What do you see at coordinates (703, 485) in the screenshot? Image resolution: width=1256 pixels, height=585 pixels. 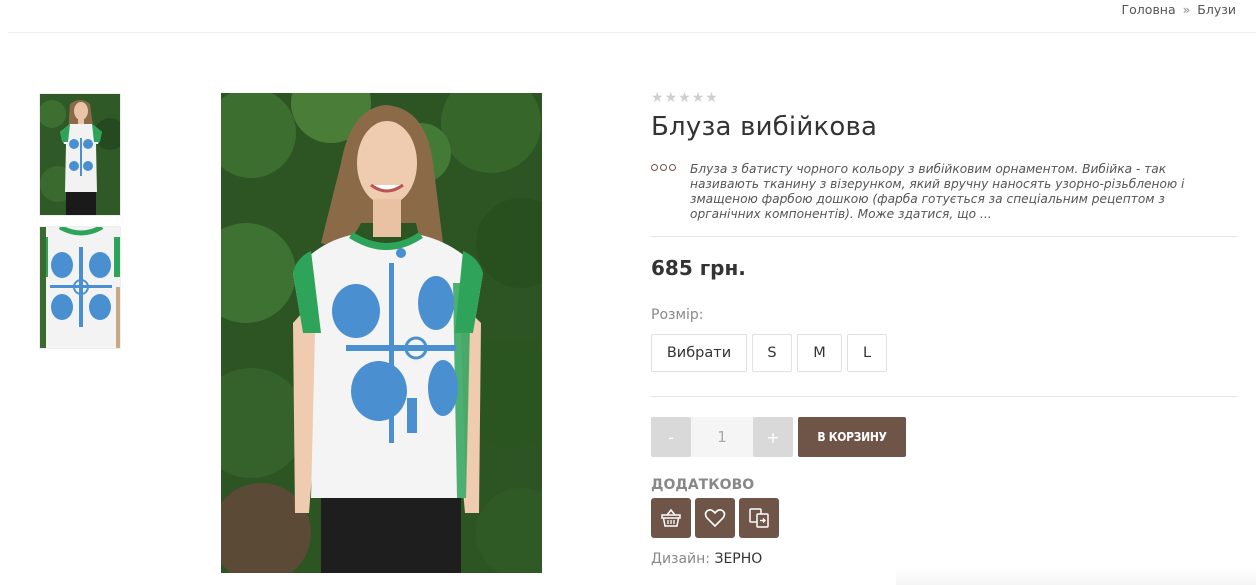 I see `extra-label: ДОДАТКОВО` at bounding box center [703, 485].